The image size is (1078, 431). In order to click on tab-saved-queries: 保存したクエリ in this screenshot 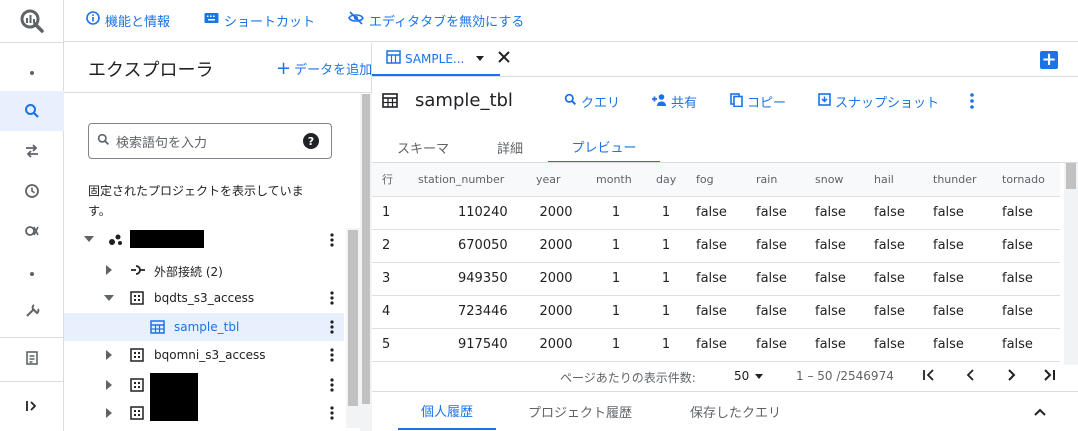, I will do `click(735, 411)`.